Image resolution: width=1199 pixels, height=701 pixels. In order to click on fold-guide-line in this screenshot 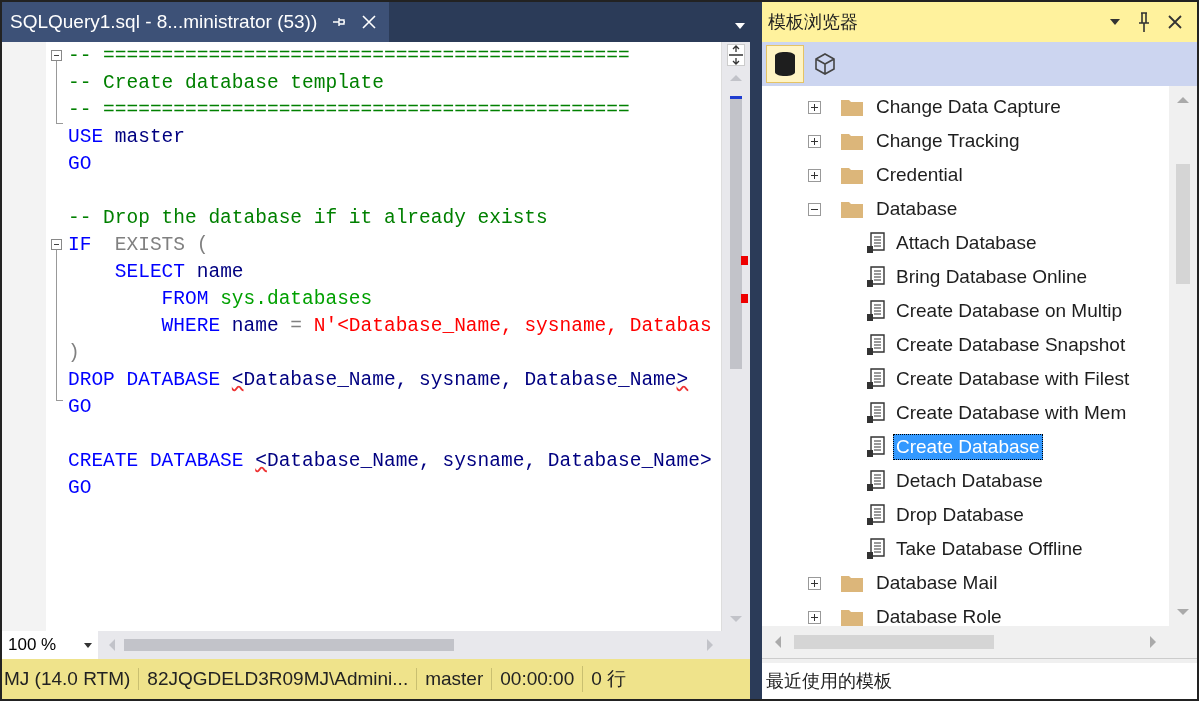, I will do `click(59, 92)`.